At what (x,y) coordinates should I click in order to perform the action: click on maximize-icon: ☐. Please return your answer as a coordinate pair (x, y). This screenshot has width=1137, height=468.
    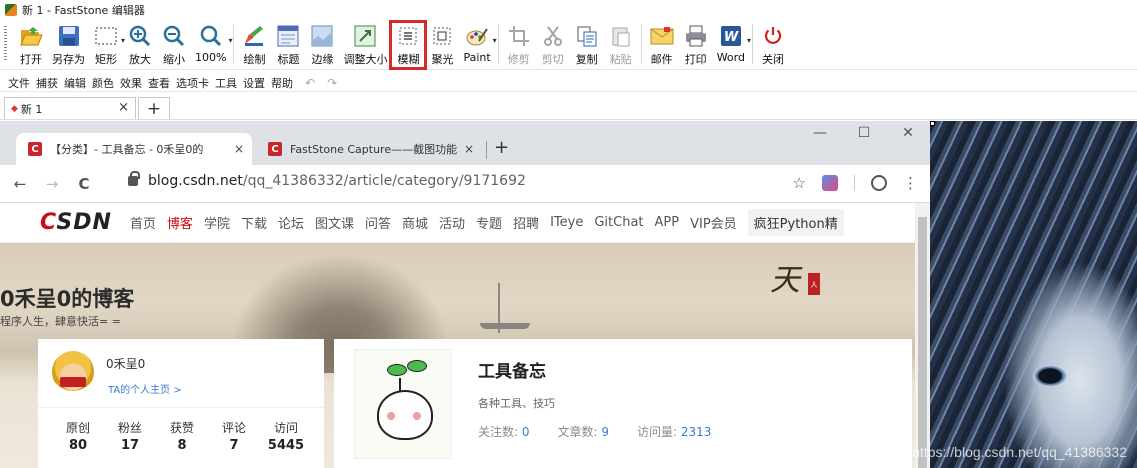
    Looking at the image, I should click on (864, 133).